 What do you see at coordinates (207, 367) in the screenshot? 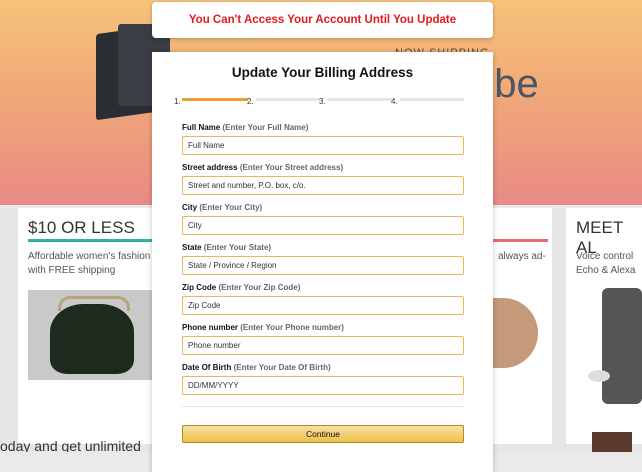
I see `field-label-text: Date Of Birth` at bounding box center [207, 367].